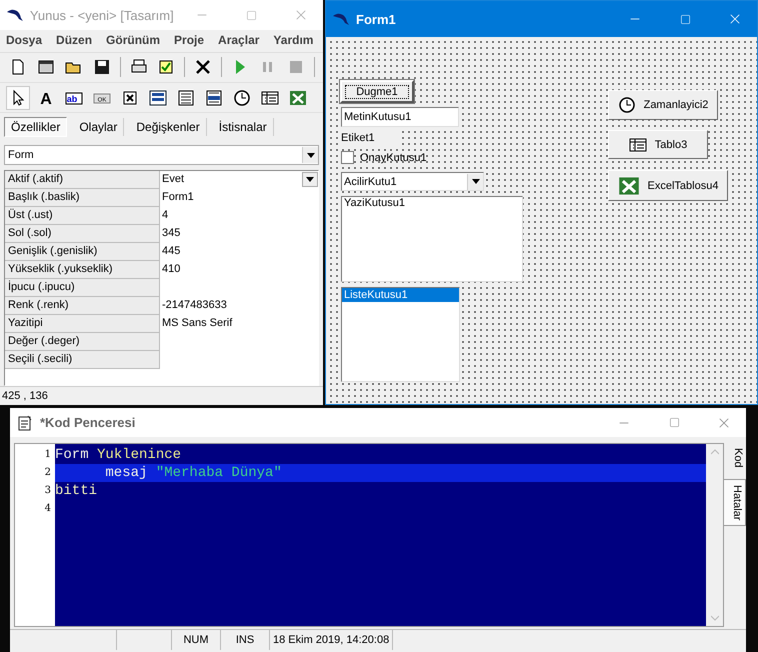 Image resolution: width=758 pixels, height=652 pixels. Describe the element at coordinates (76, 491) in the screenshot. I see `code-token: bitti` at that location.